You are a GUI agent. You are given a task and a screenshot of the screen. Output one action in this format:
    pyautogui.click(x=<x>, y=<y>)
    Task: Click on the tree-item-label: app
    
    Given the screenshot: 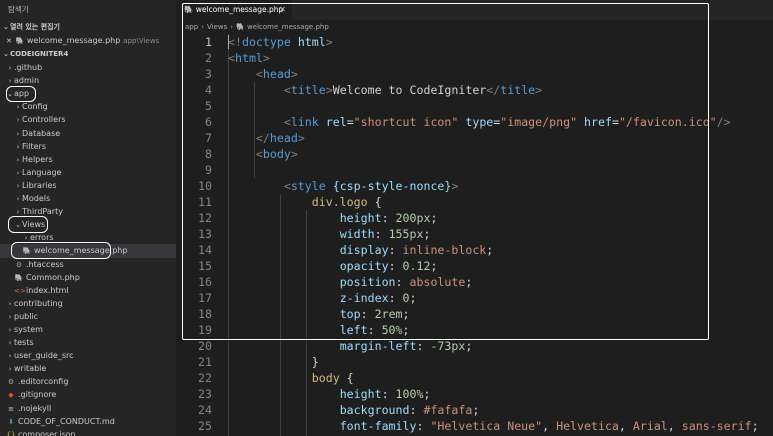 What is the action you would take?
    pyautogui.click(x=22, y=94)
    